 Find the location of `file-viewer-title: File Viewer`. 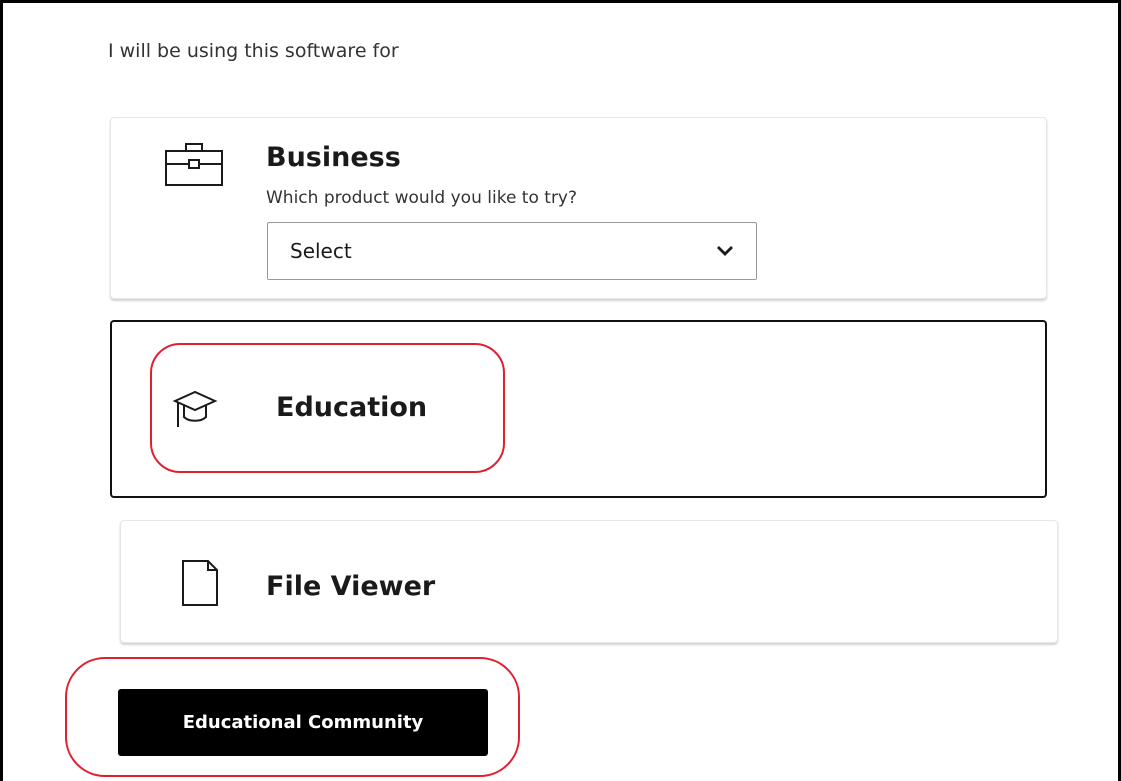

file-viewer-title: File Viewer is located at coordinates (351, 586).